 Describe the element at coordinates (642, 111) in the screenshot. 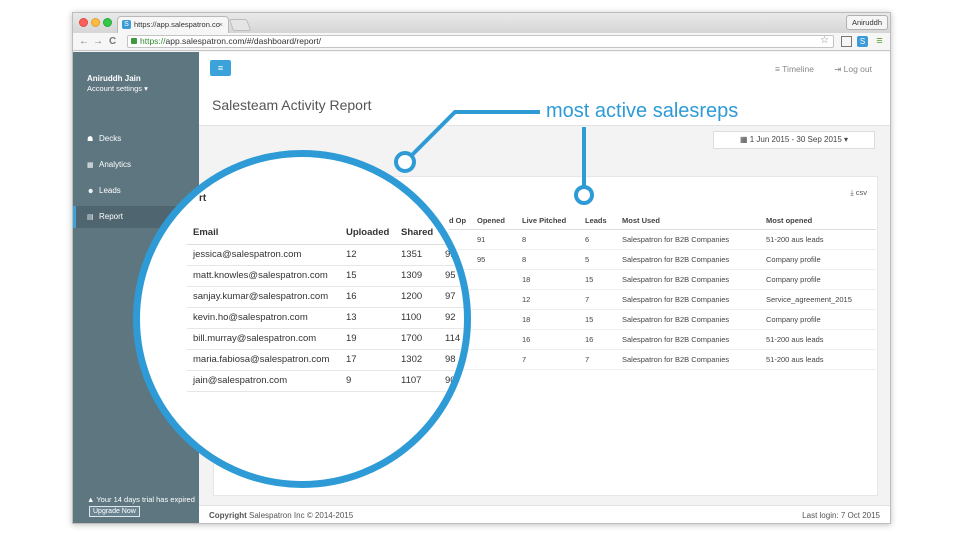

I see `callout-label: most active salesreps` at that location.